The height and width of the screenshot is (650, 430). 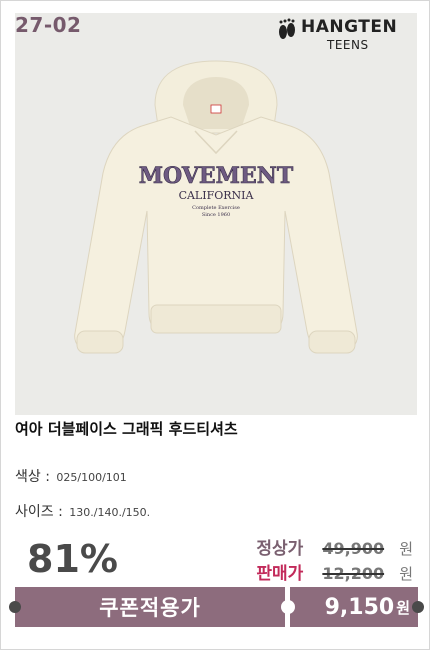 I want to click on sale-price-label: 판매가, so click(x=280, y=574).